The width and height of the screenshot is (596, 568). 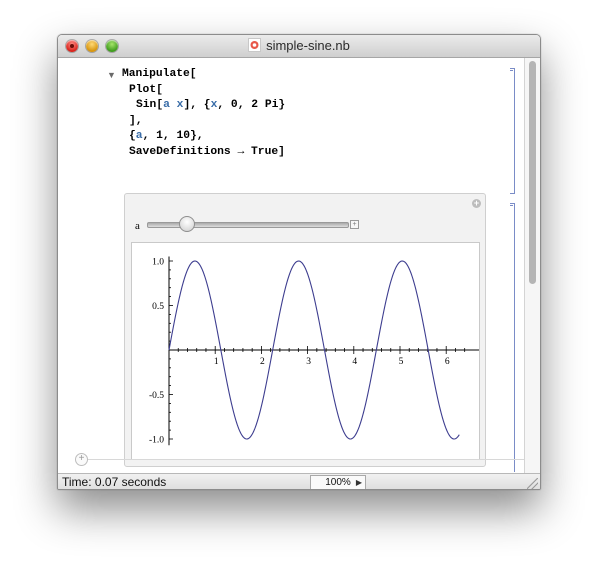 What do you see at coordinates (81, 459) in the screenshot?
I see `add-cell-icon: +` at bounding box center [81, 459].